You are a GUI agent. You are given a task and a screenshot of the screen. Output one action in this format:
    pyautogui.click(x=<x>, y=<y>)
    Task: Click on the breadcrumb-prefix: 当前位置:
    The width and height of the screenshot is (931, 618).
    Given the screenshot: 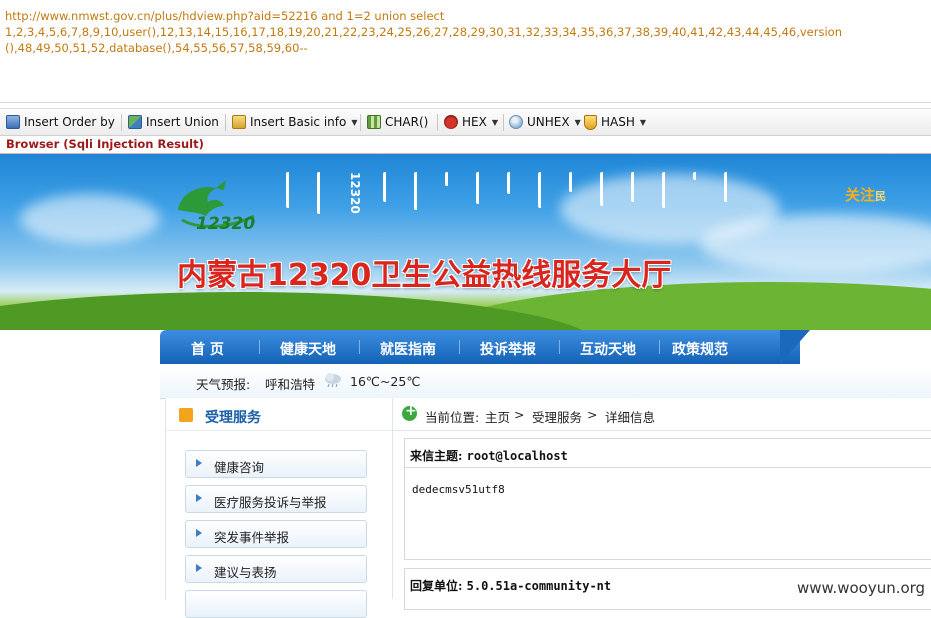 What is the action you would take?
    pyautogui.click(x=452, y=417)
    